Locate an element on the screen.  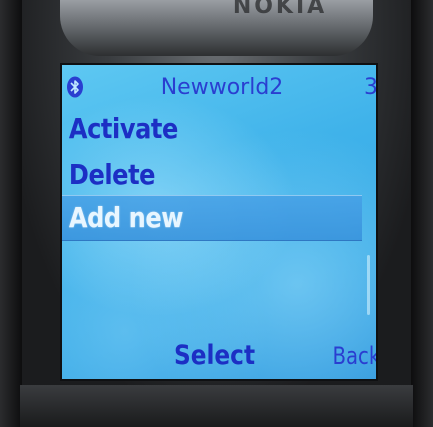
brand-logo: NOKIA is located at coordinates (280, 9).